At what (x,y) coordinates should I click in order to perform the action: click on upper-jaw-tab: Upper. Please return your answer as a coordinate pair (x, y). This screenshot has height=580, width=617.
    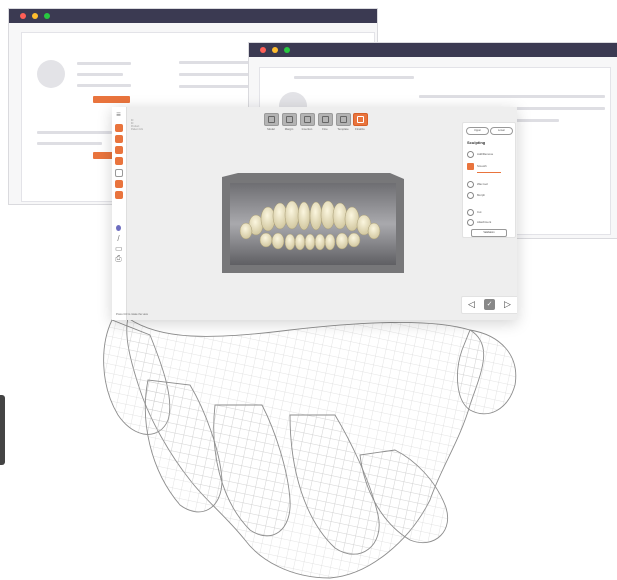
    Looking at the image, I should click on (477, 131).